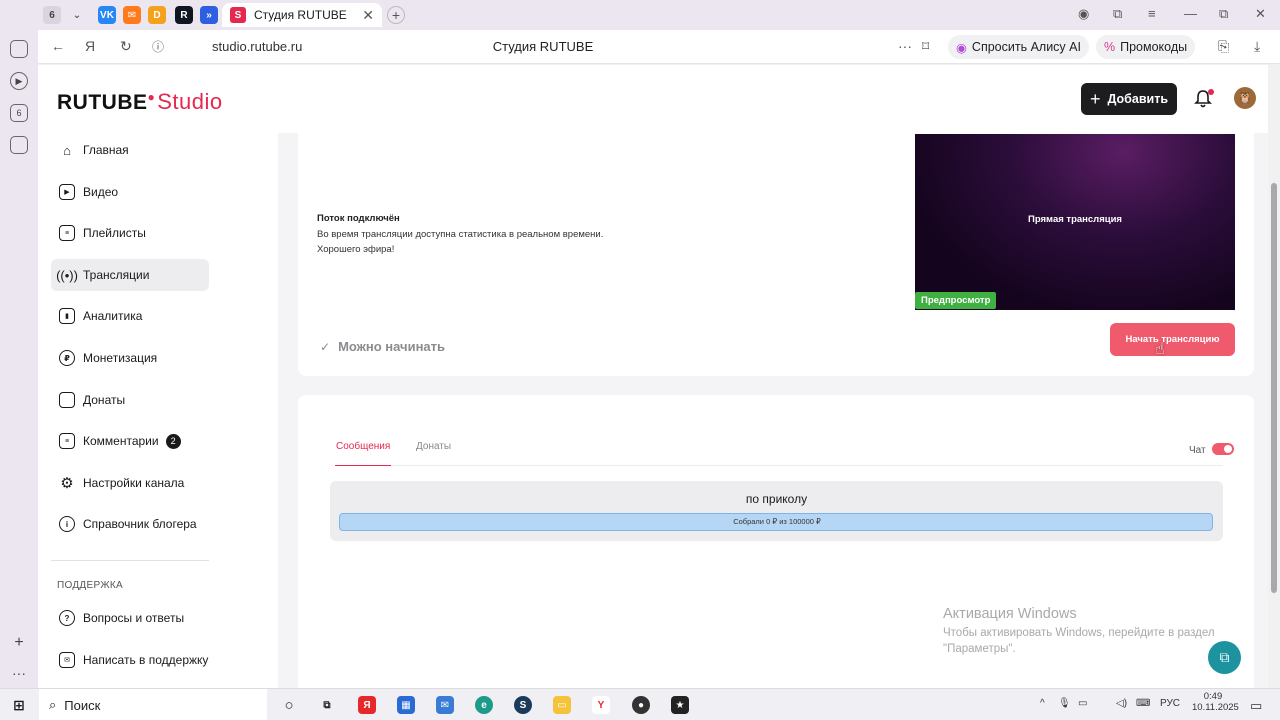 This screenshot has height=720, width=1280. What do you see at coordinates (1215, 707) in the screenshot?
I see `clock-date: 10.11.2025` at bounding box center [1215, 707].